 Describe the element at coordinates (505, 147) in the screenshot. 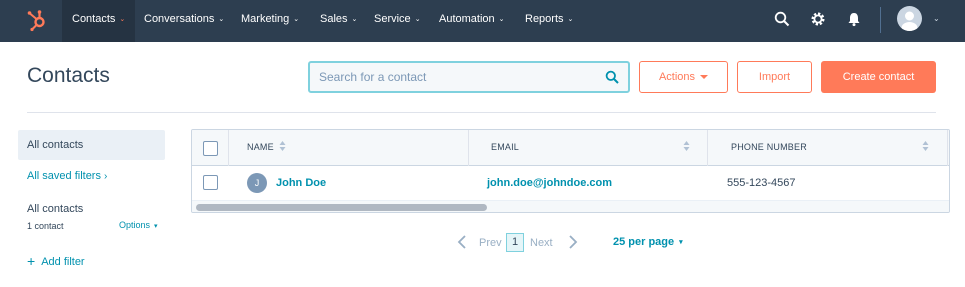

I see `column-header-email: EMAIL` at that location.